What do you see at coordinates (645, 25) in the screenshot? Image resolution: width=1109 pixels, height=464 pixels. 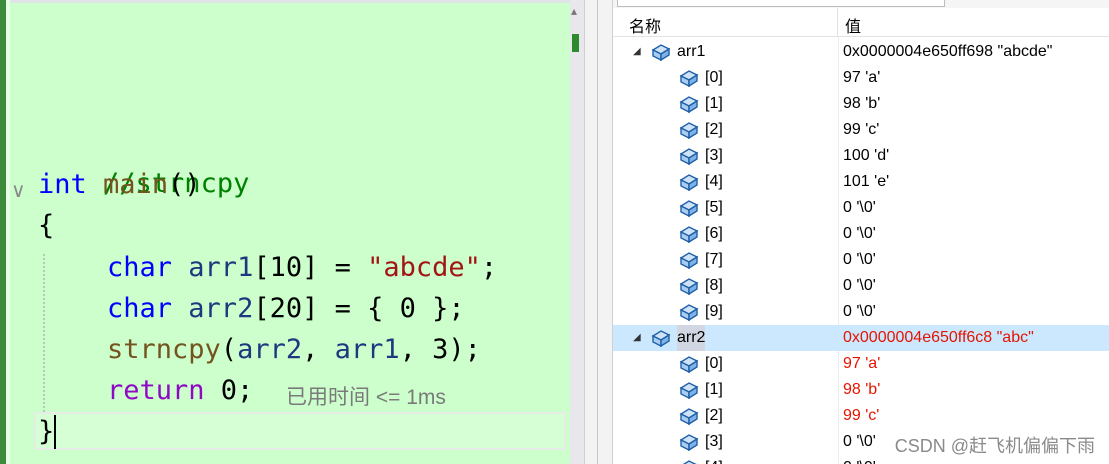 I see `column-header-name: 名称` at bounding box center [645, 25].